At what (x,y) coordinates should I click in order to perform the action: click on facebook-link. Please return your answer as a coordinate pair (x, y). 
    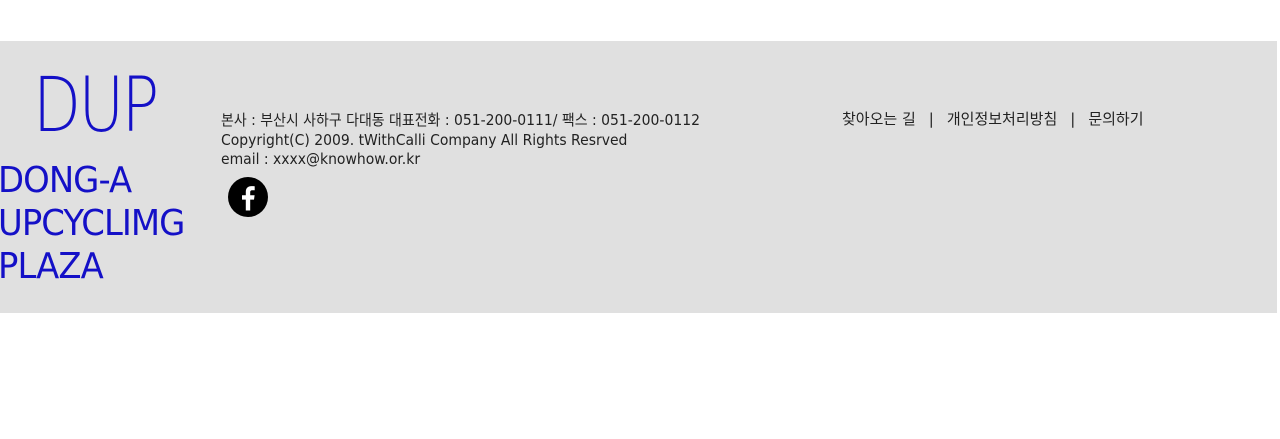
    Looking at the image, I should click on (248, 197).